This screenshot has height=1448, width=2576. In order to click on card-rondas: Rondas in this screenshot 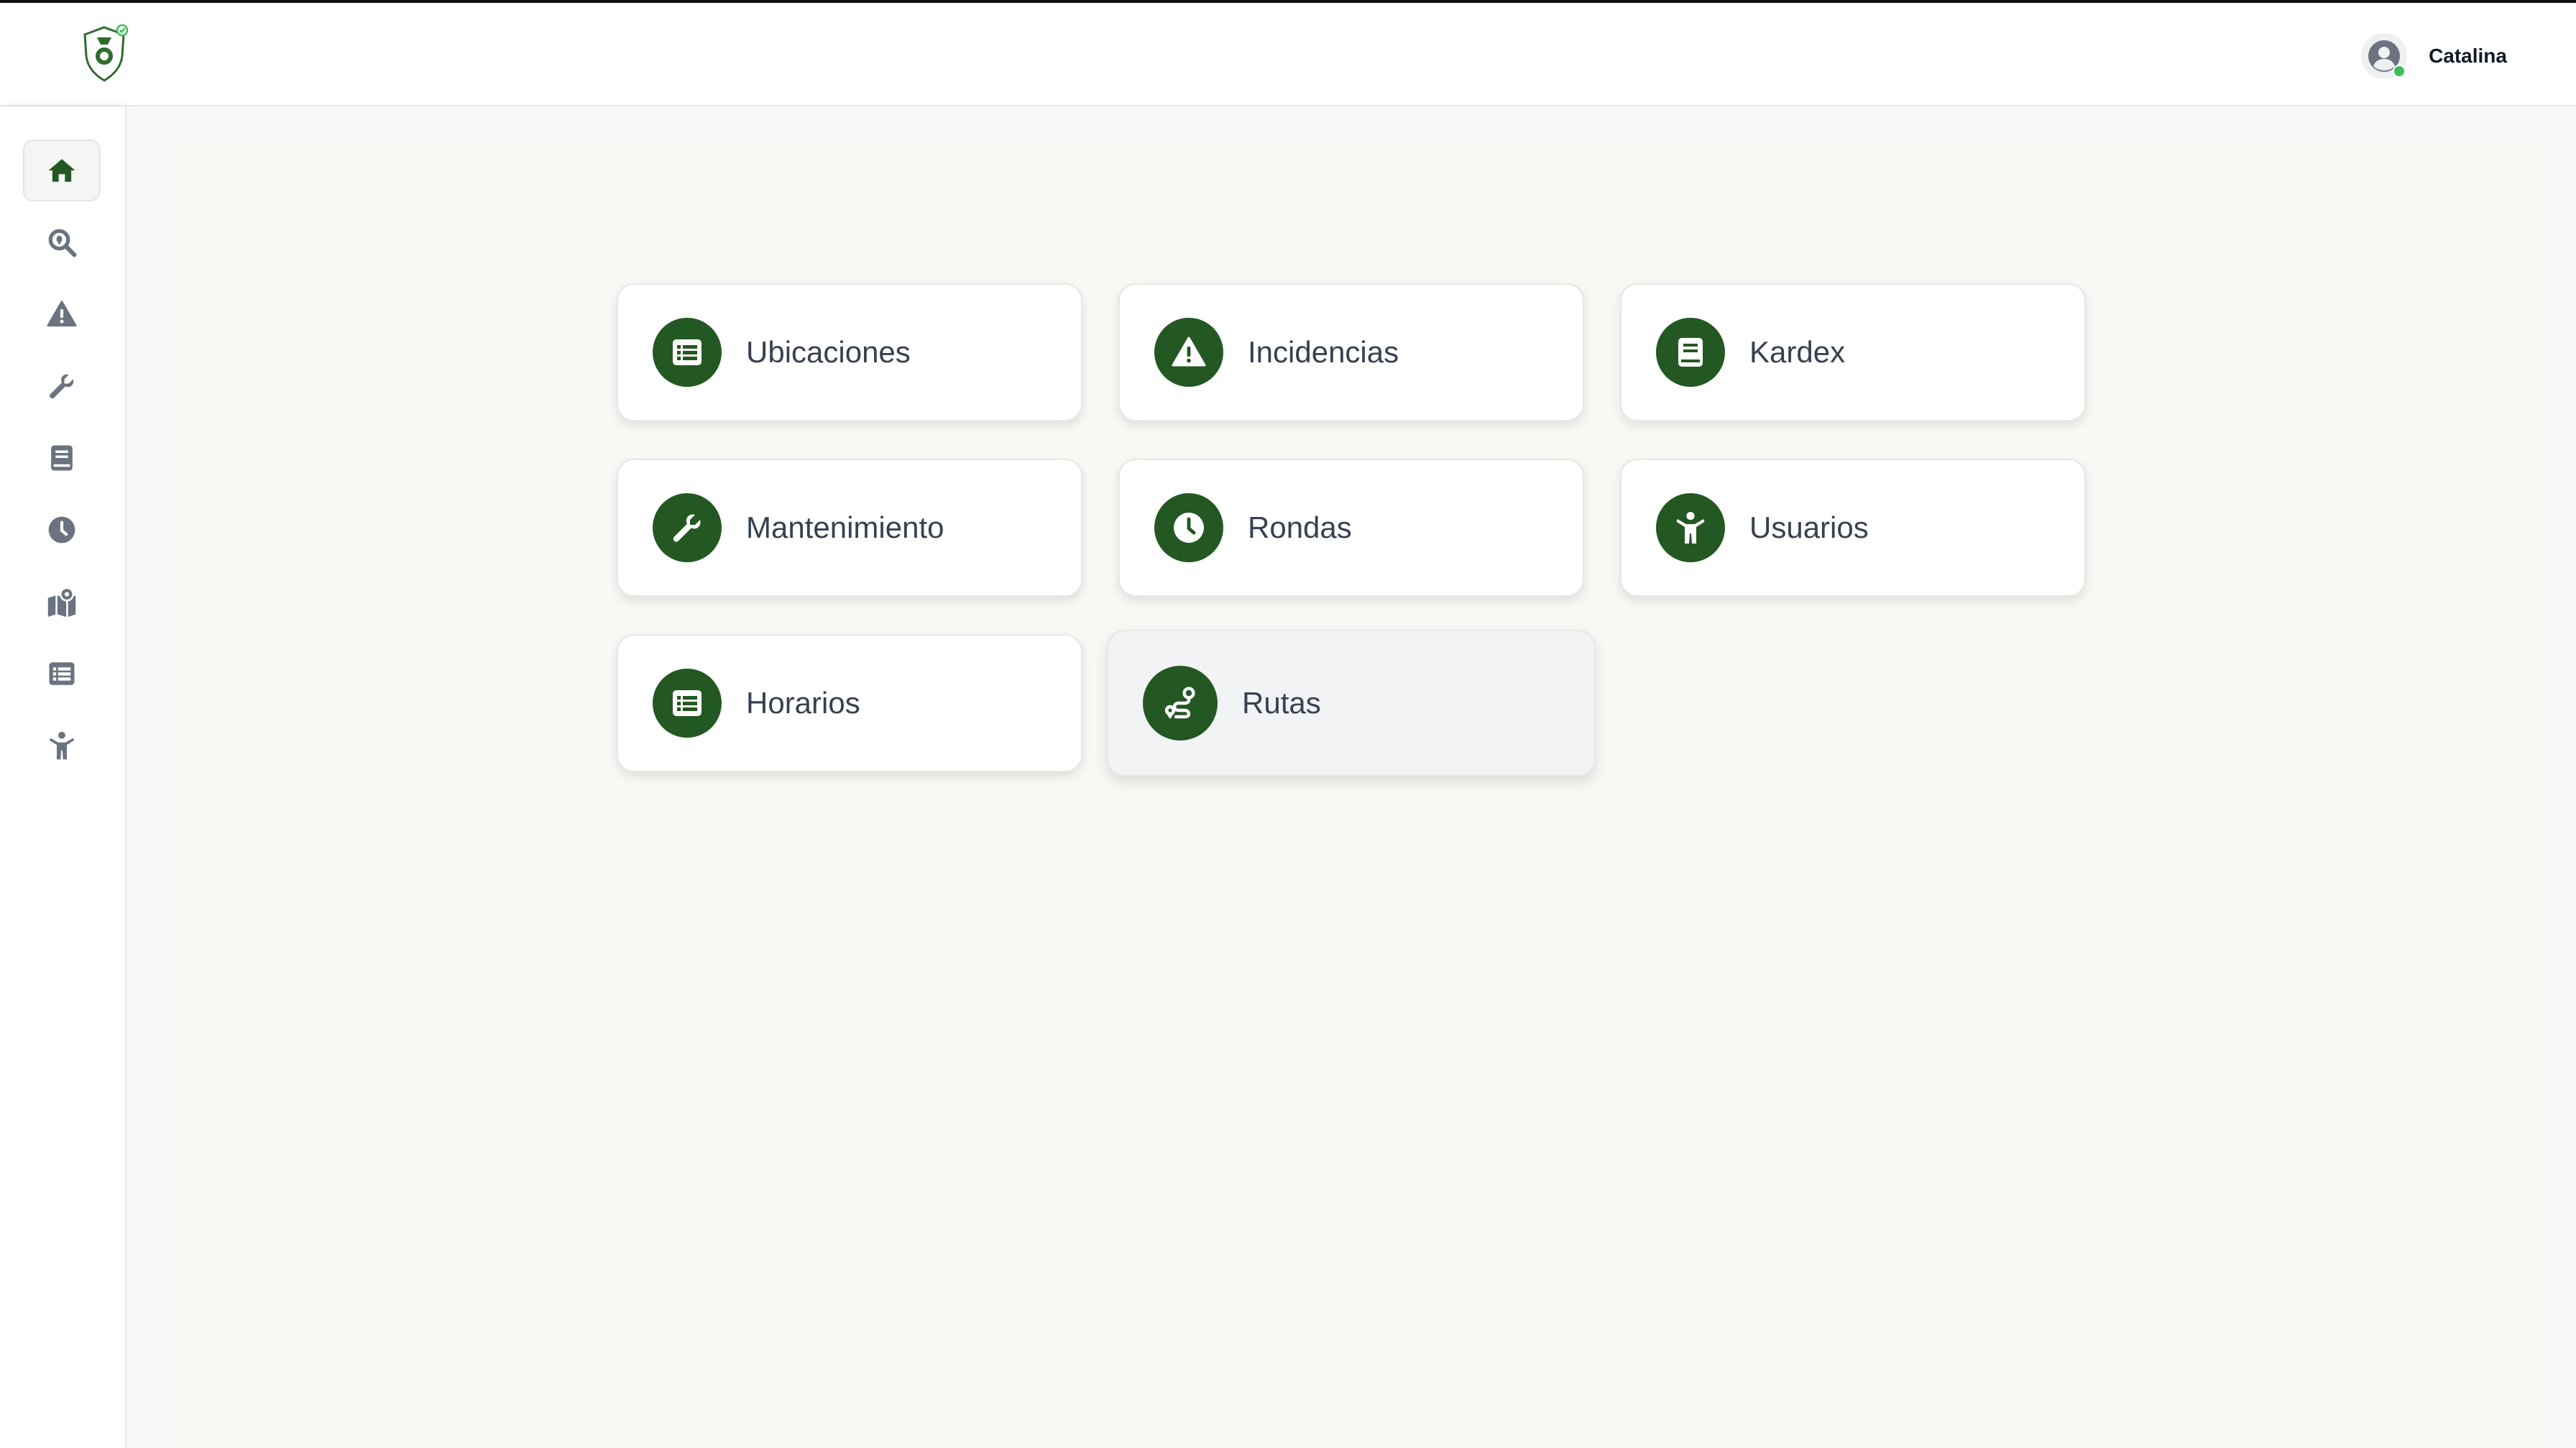, I will do `click(1351, 528)`.